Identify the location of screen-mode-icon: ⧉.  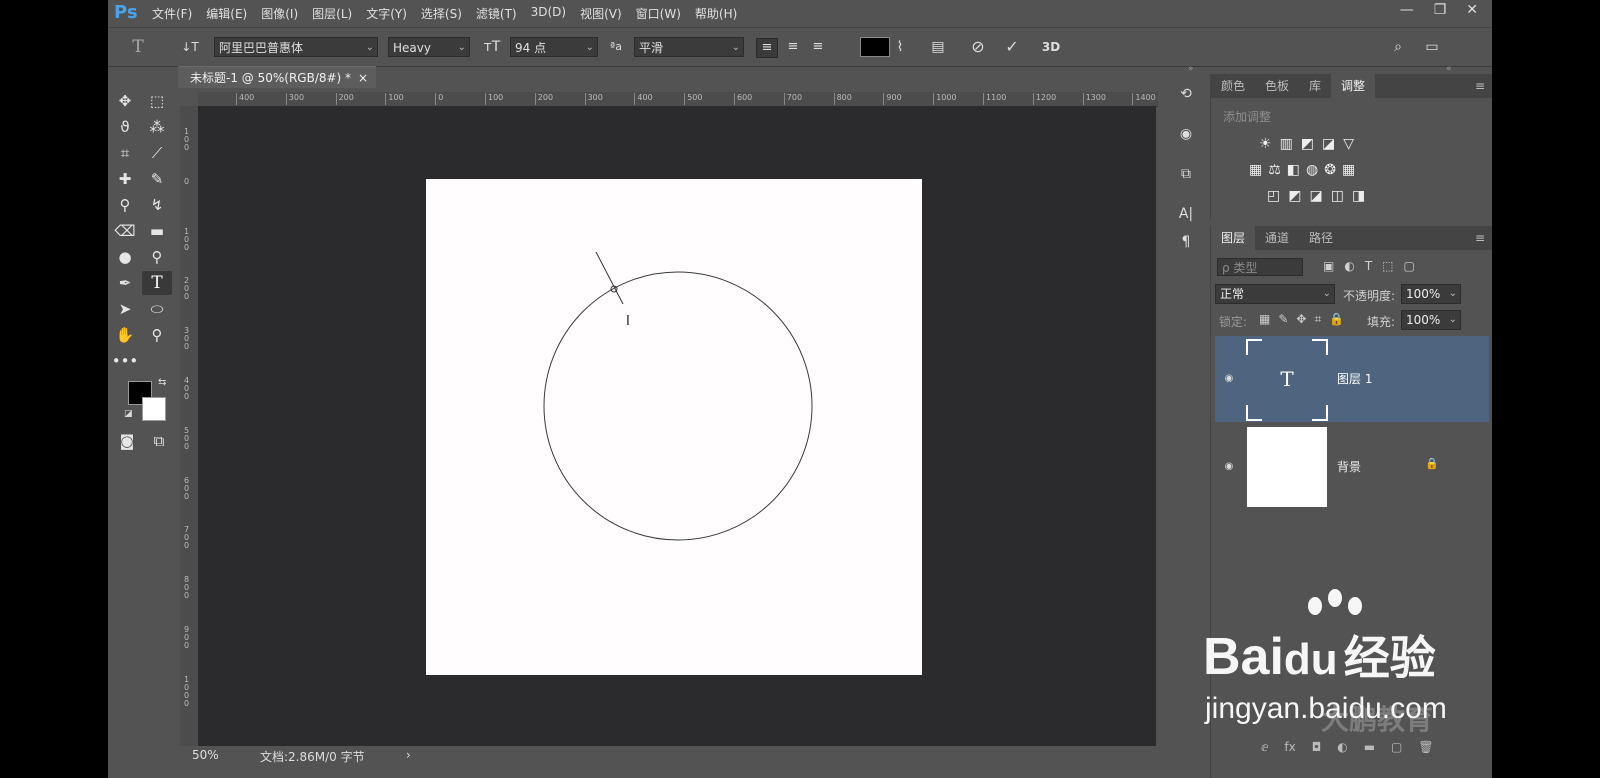
(159, 441).